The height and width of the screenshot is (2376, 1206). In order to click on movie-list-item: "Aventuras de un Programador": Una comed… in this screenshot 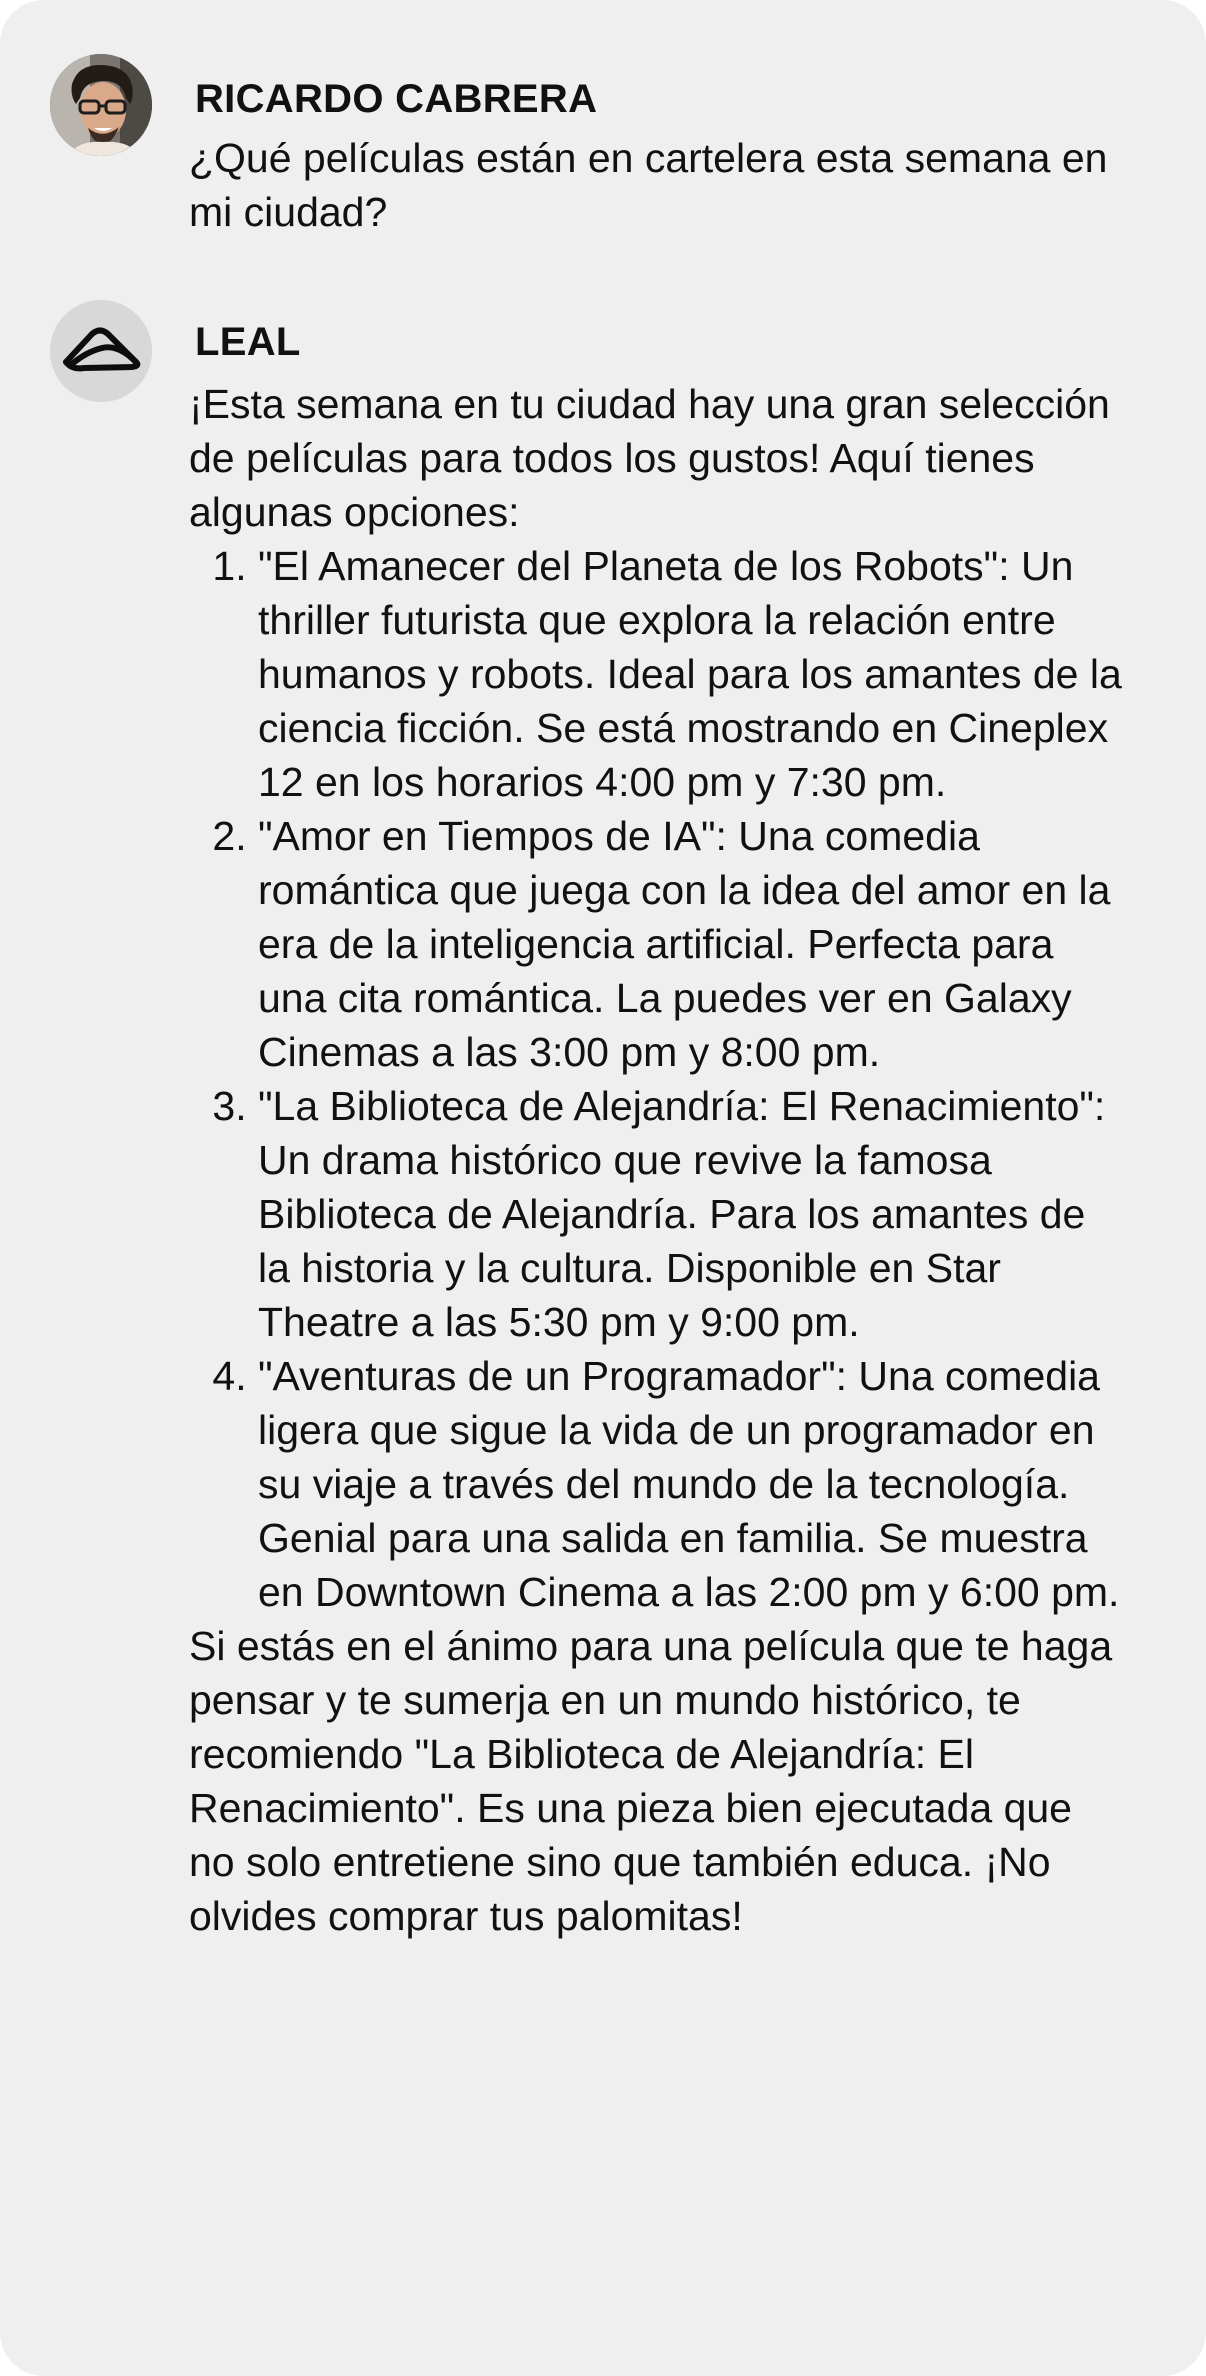, I will do `click(691, 1484)`.